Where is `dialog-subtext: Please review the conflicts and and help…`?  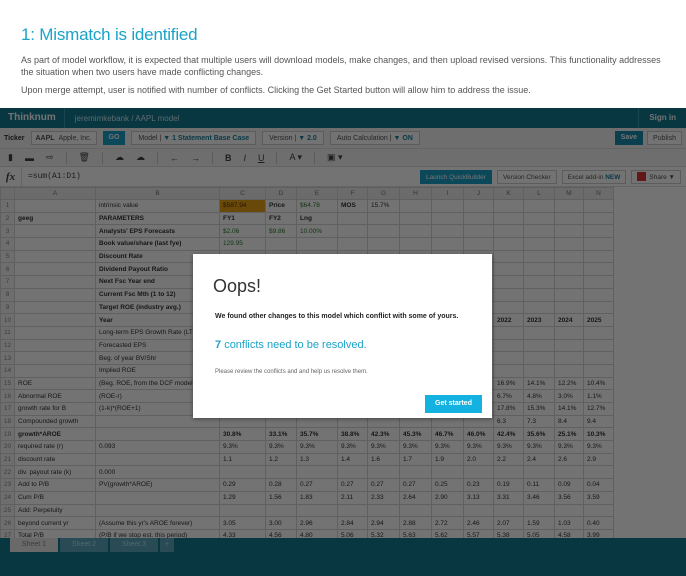
dialog-subtext: Please review the conflicts and and help… is located at coordinates (291, 372).